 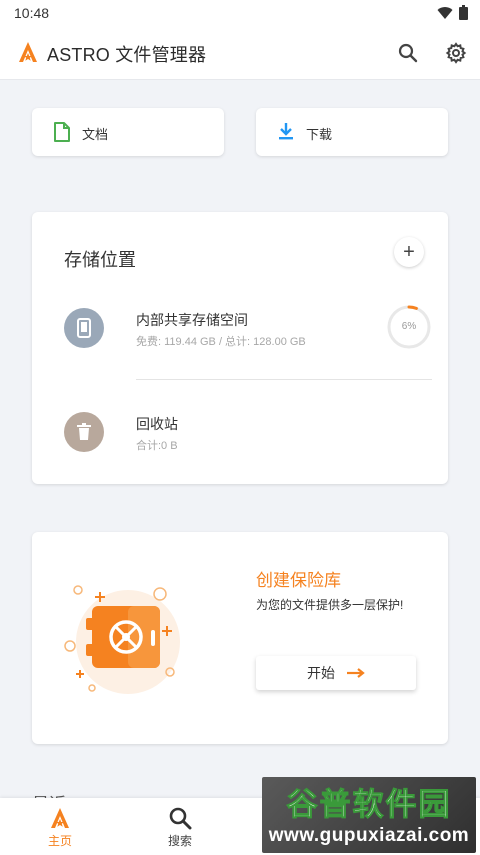 I want to click on vault-start-label: 开始, so click(x=321, y=673).